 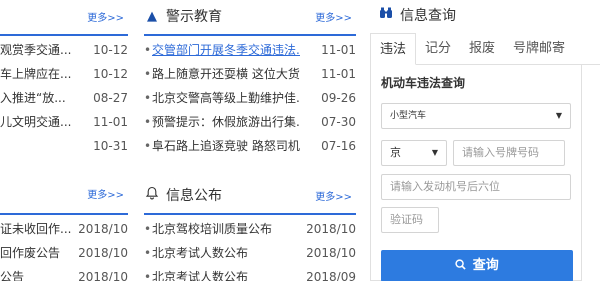 I want to click on list-item: •北京考试人数公布 2018/10, so click(x=250, y=253).